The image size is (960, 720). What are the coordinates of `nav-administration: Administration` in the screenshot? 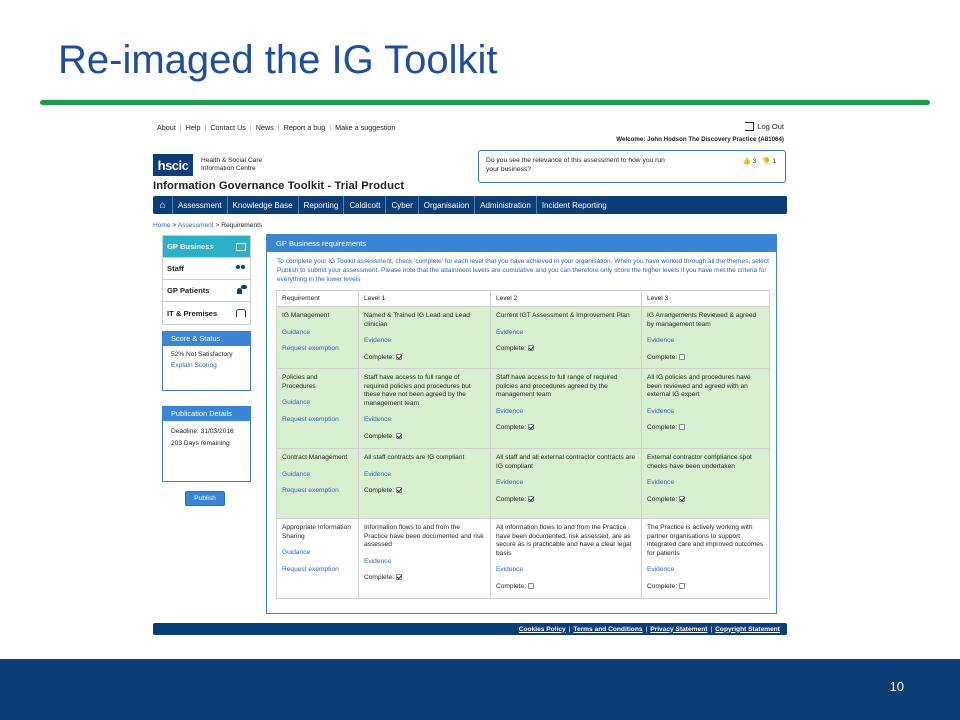 It's located at (506, 205).